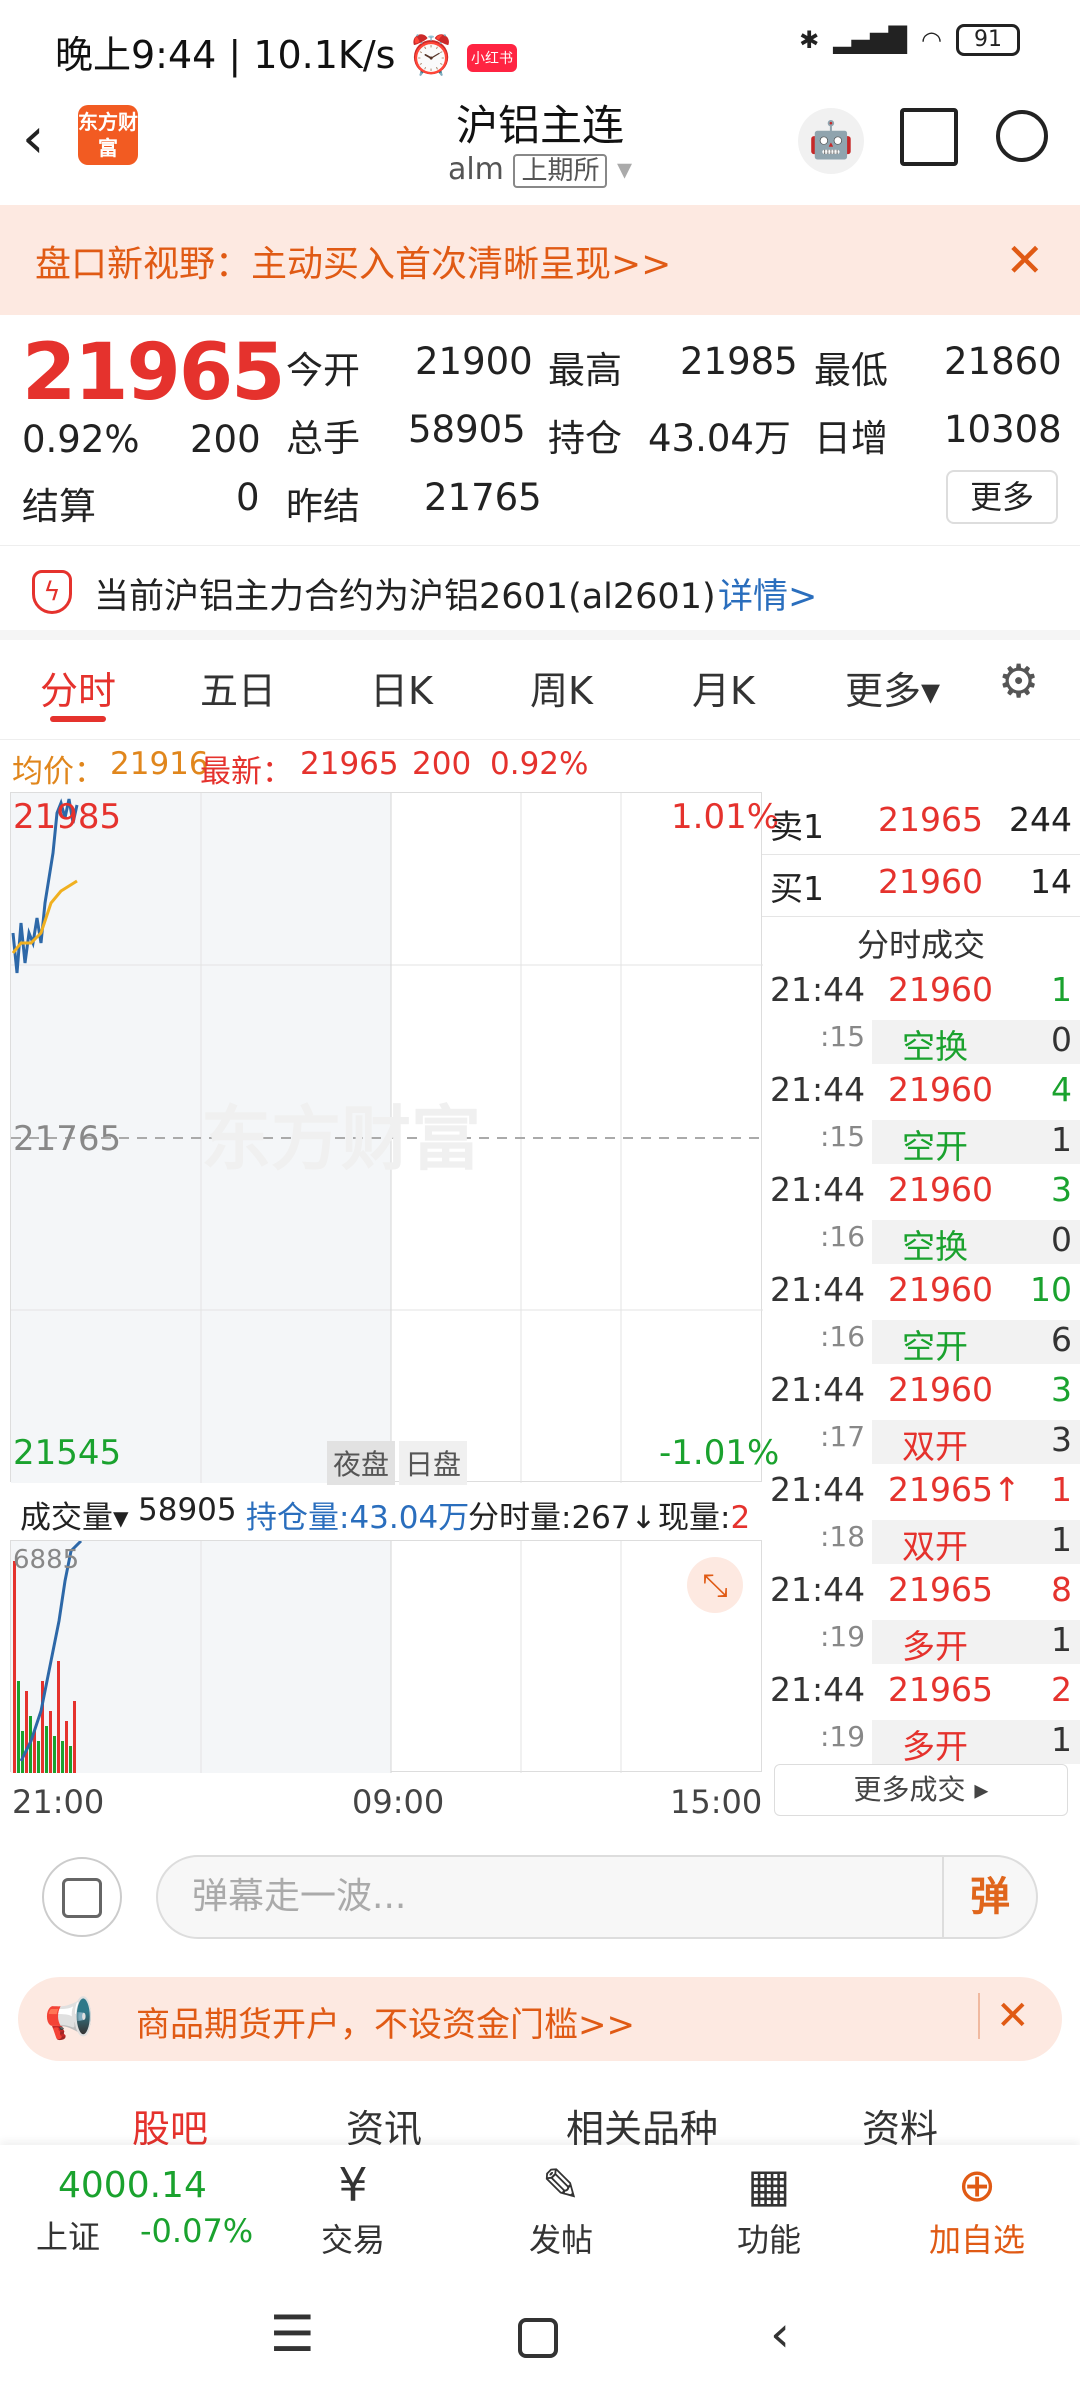 This screenshot has width=1080, height=2400. I want to click on back-nav-icon: ‹, so click(780, 2334).